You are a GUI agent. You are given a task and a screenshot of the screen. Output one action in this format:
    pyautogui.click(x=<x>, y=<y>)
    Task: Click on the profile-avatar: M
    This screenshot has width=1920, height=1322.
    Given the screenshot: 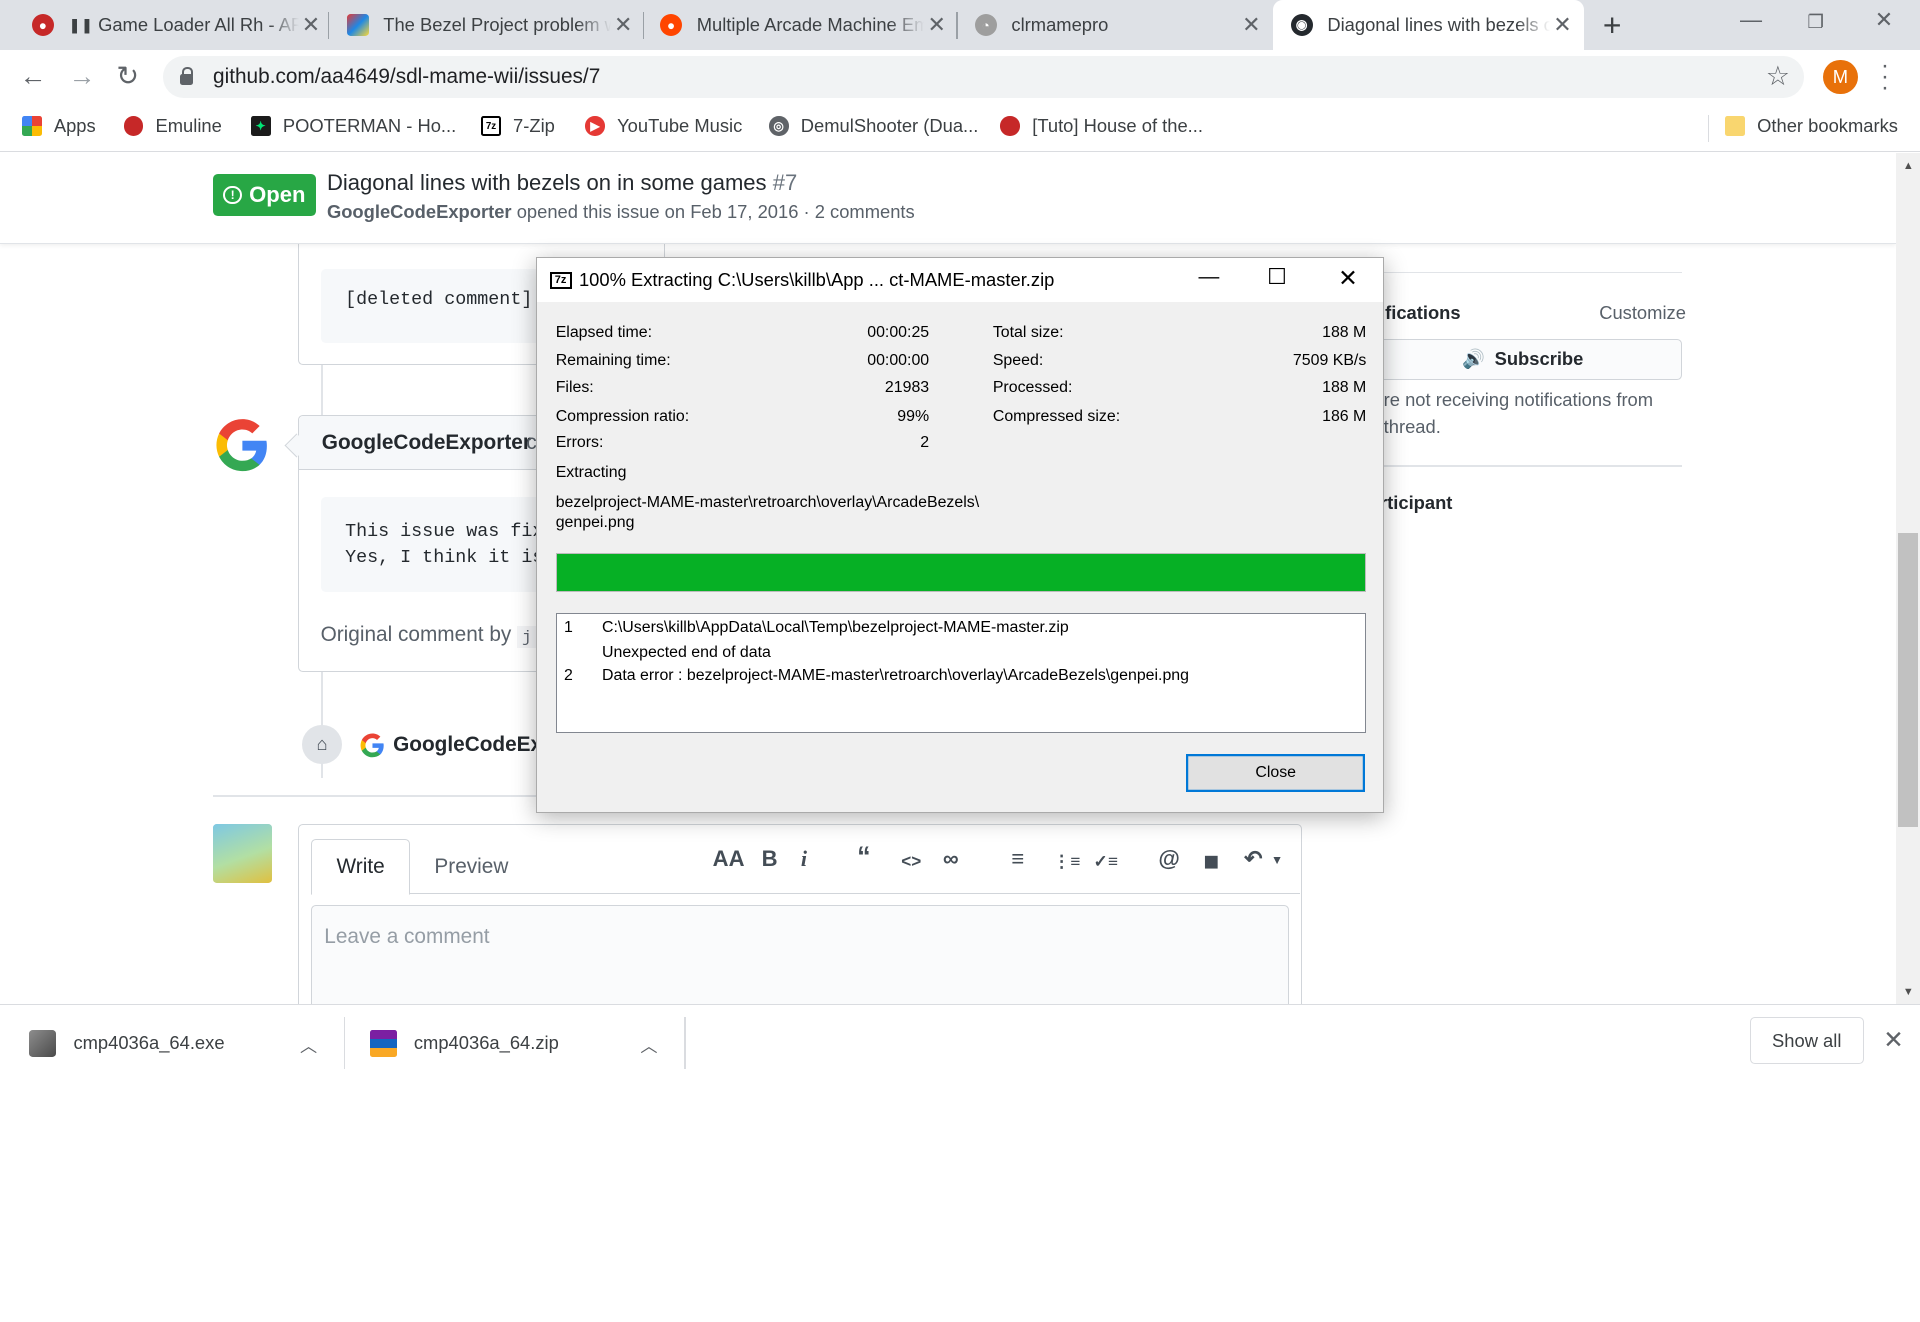 What is the action you would take?
    pyautogui.click(x=1840, y=77)
    